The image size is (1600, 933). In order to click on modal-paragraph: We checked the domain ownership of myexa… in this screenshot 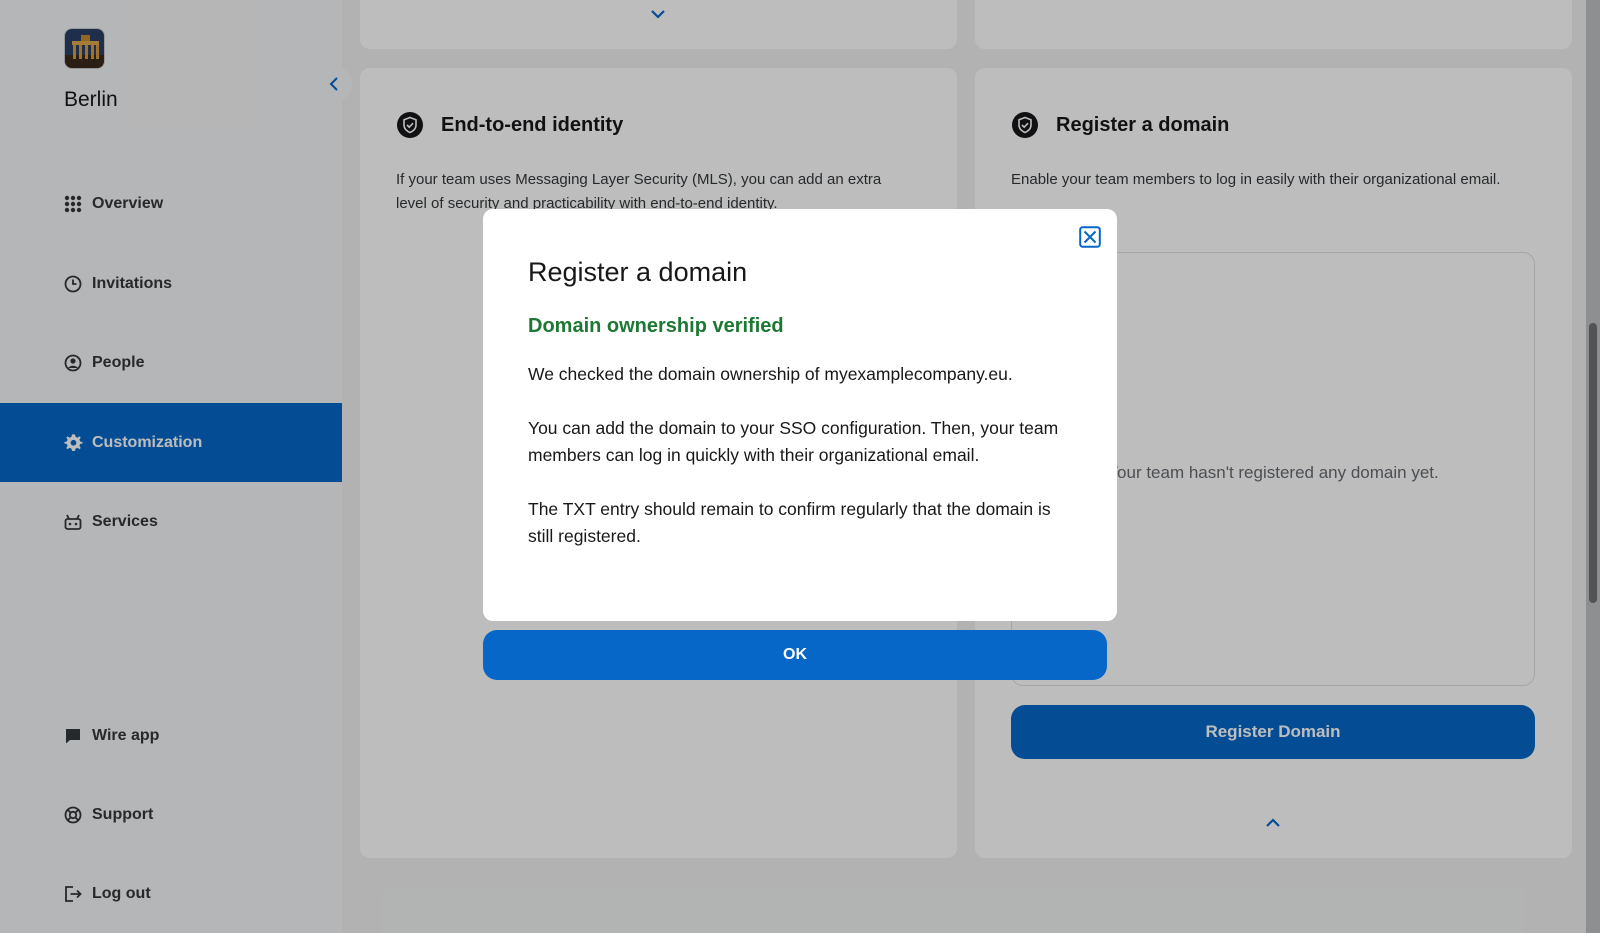, I will do `click(770, 374)`.